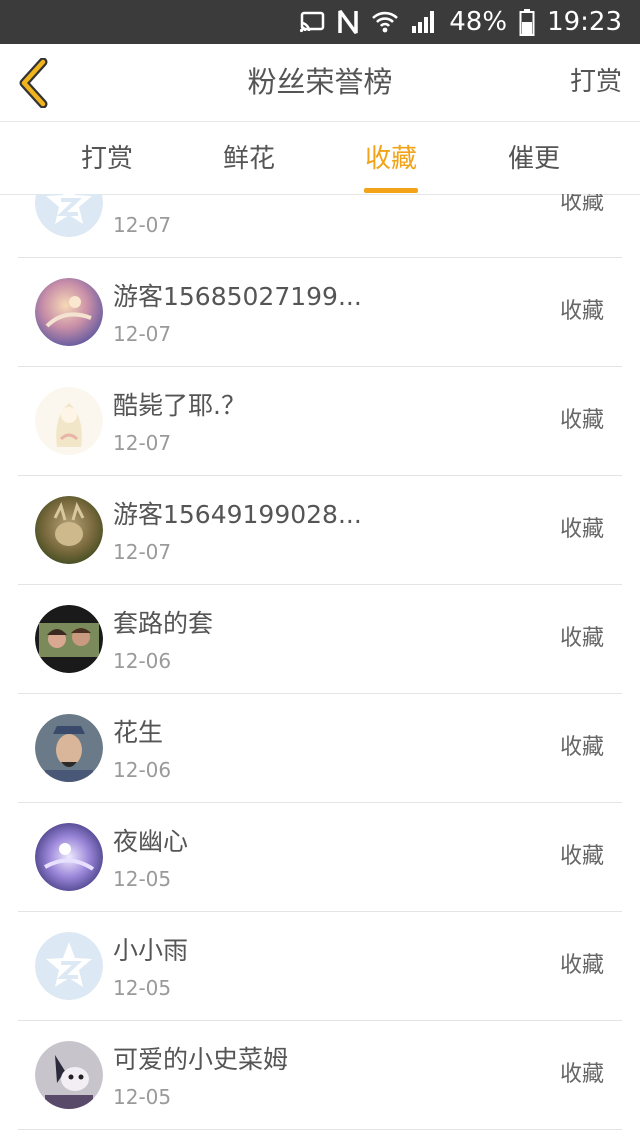 The width and height of the screenshot is (640, 1138). I want to click on wifi-icon, so click(385, 22).